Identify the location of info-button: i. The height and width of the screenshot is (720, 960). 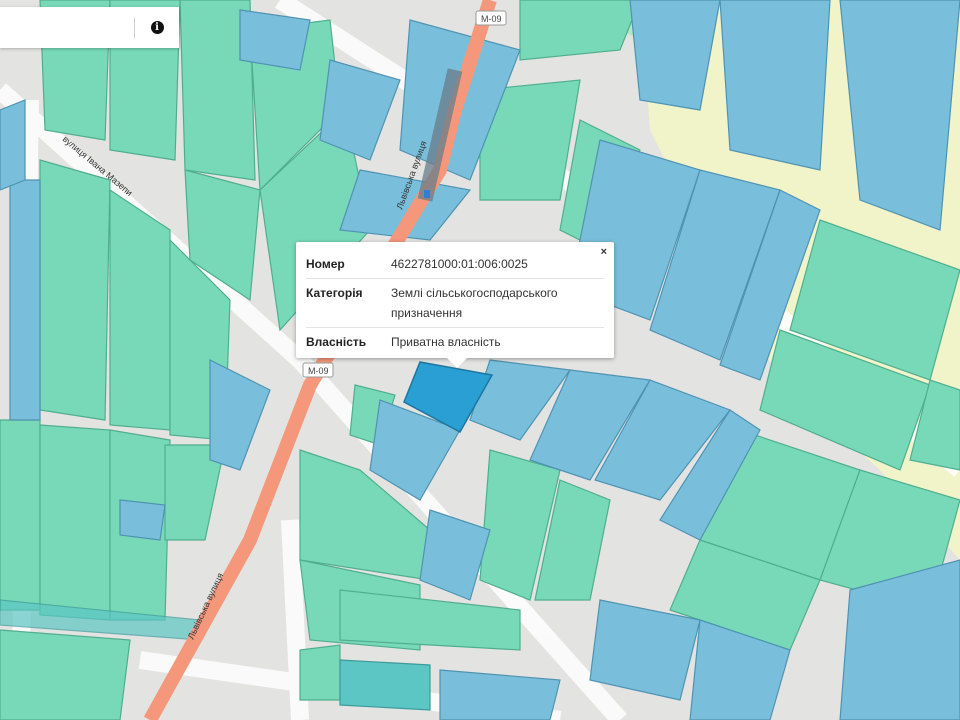
(157, 27).